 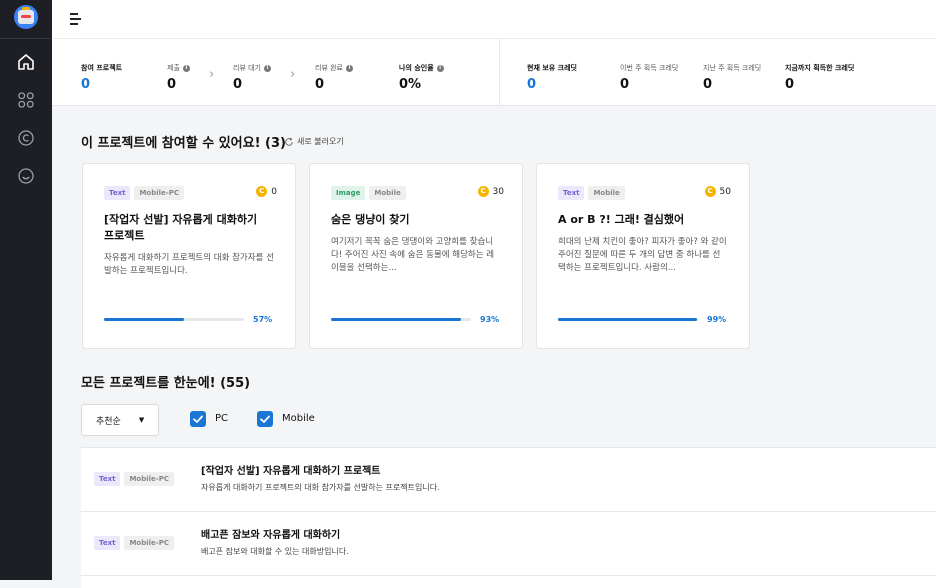 I want to click on stats-divider, so click(x=499, y=72).